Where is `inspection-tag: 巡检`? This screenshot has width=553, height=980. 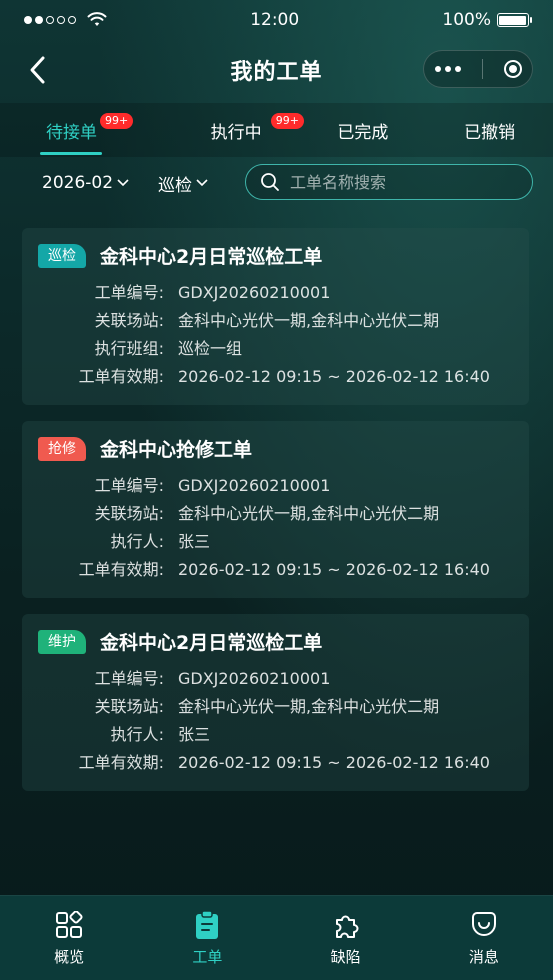
inspection-tag: 巡检 is located at coordinates (62, 255).